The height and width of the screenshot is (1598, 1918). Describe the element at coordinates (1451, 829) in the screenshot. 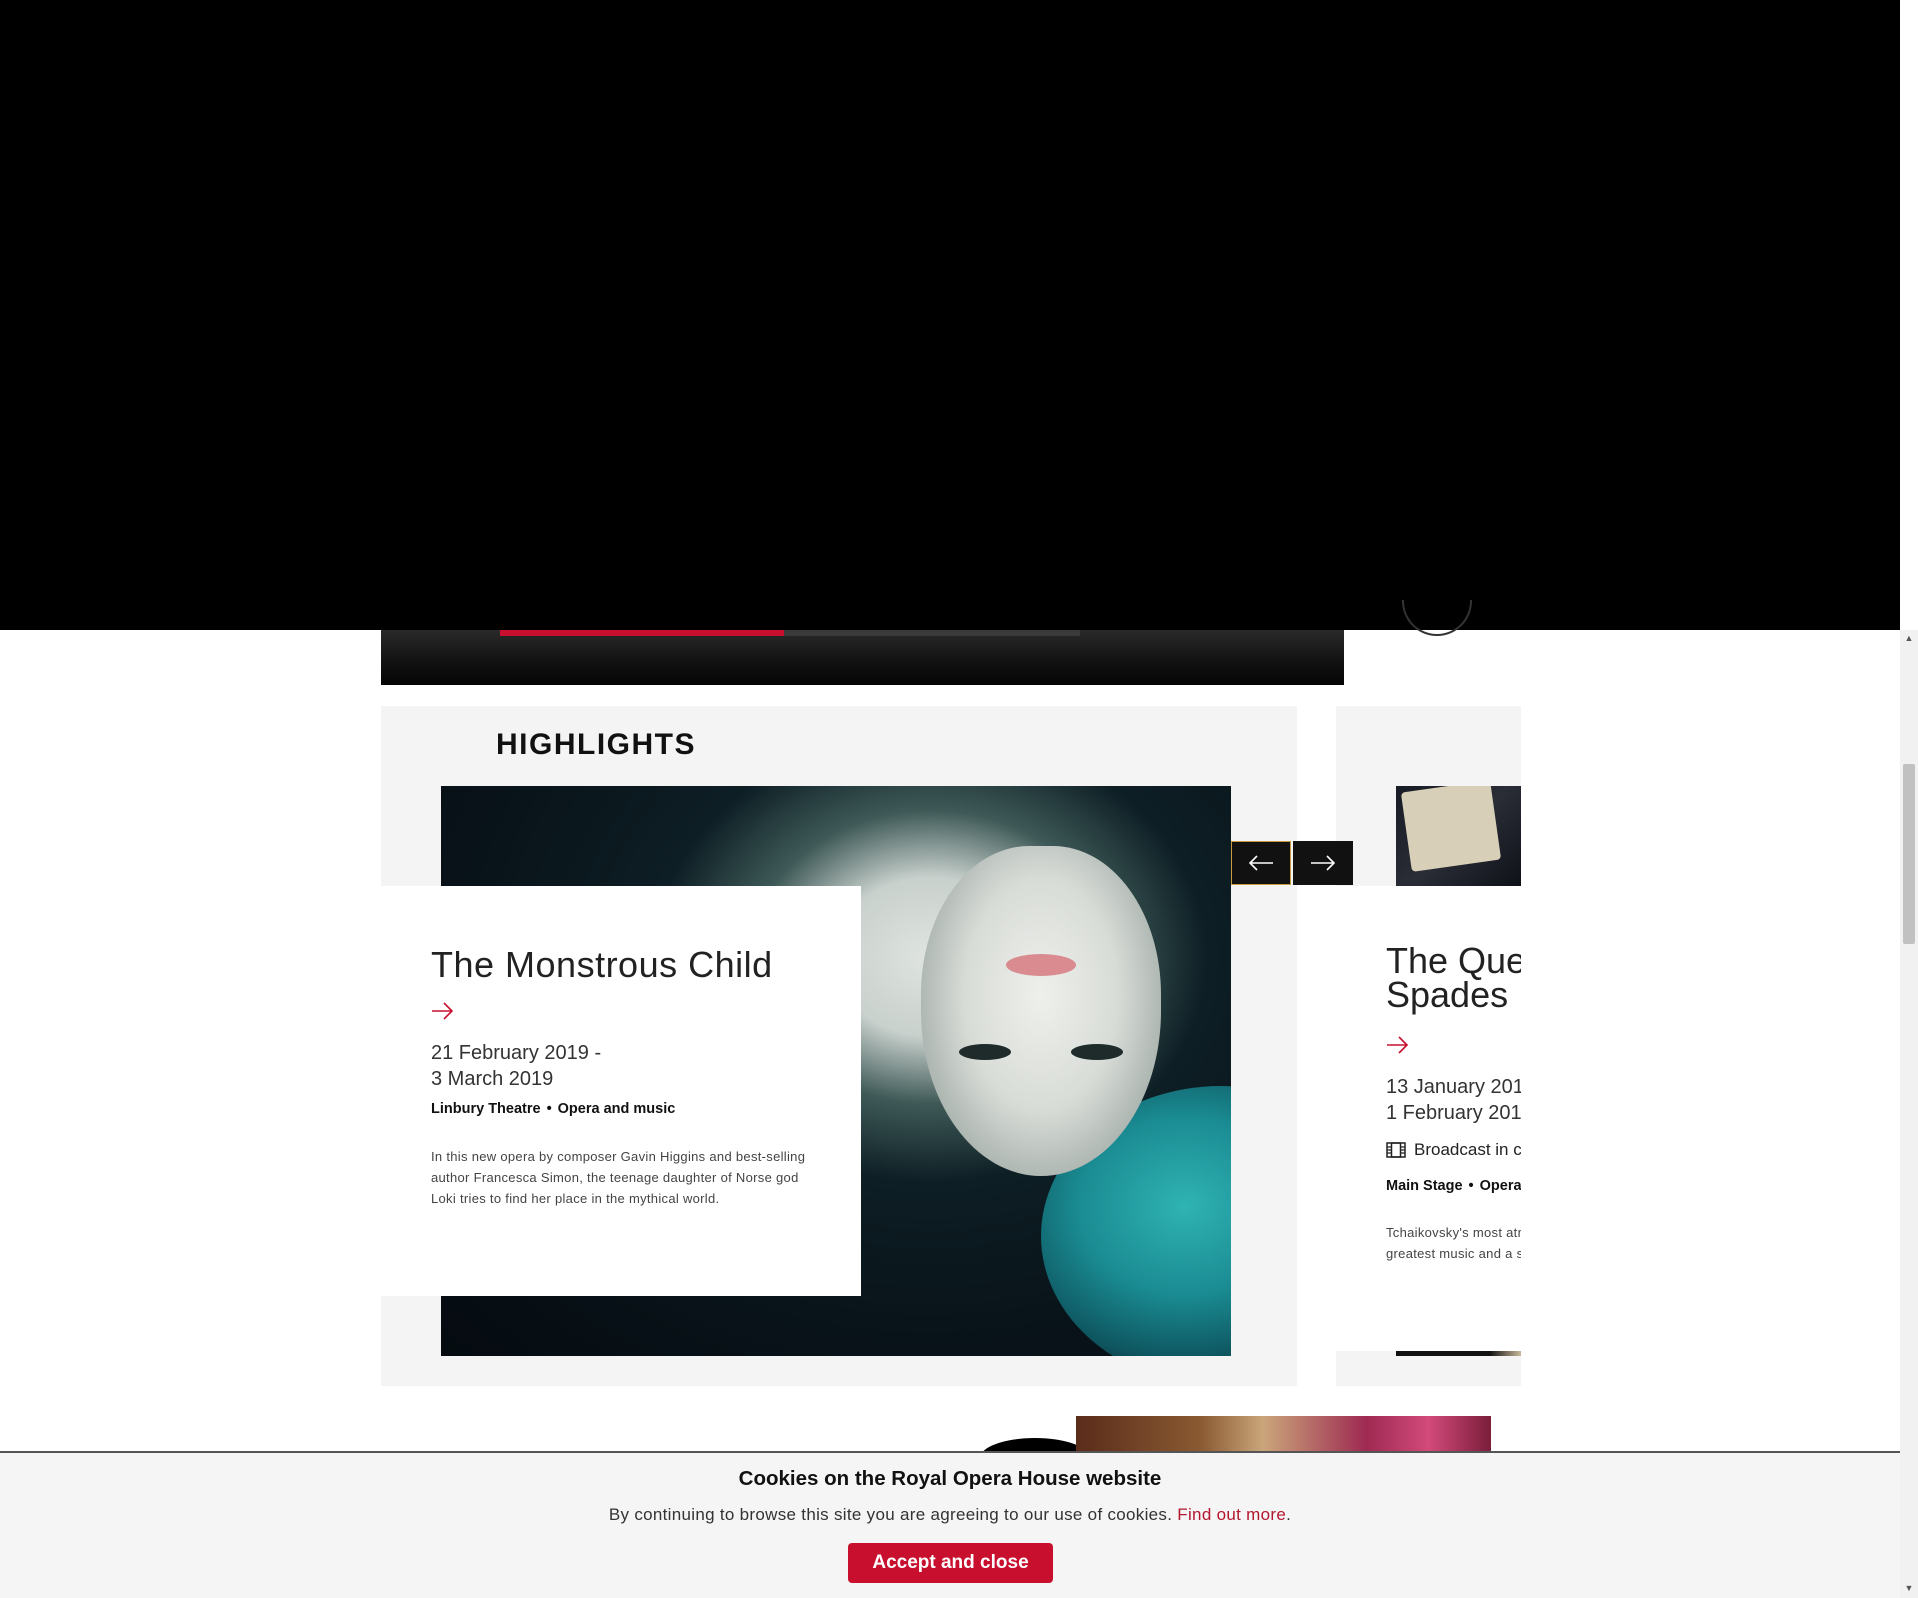

I see `thumb-image-paper` at that location.